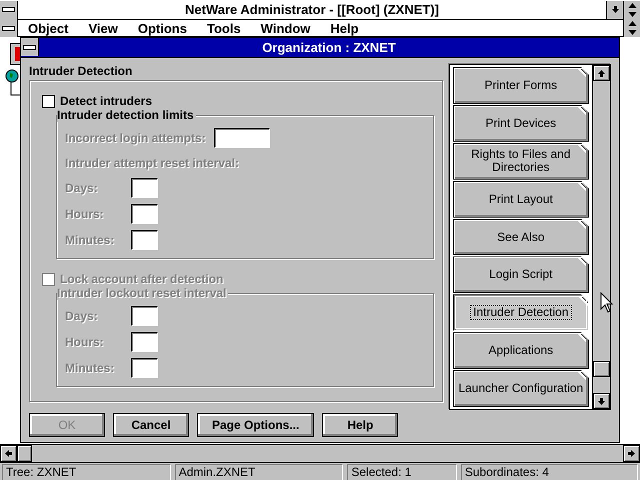 Image resolution: width=640 pixels, height=480 pixels. I want to click on dialog-button: Help, so click(360, 425).